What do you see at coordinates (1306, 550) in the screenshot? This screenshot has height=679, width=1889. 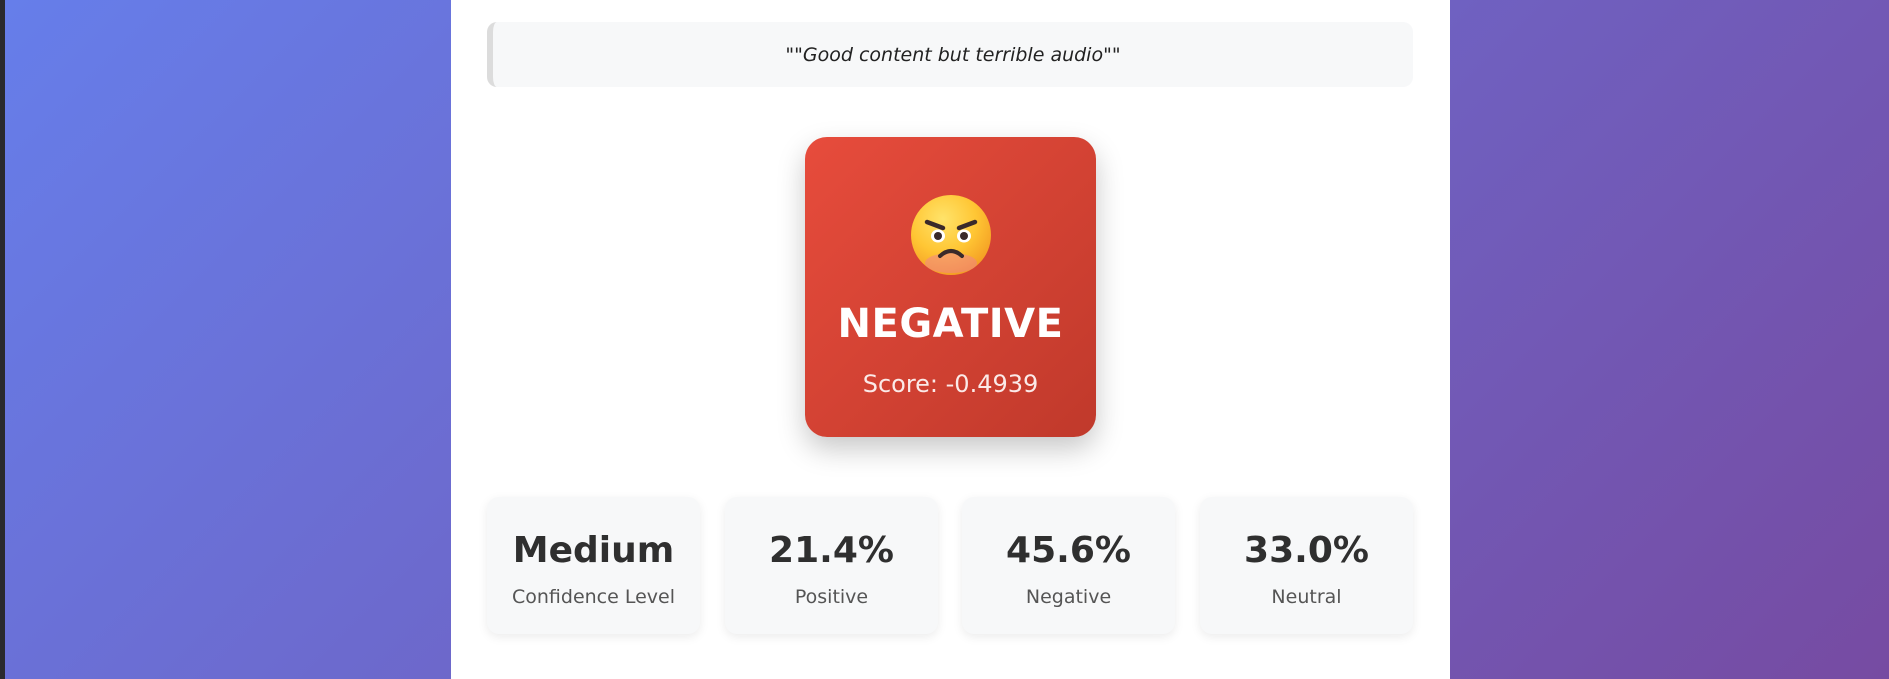 I see `stat-value: 33.0%` at bounding box center [1306, 550].